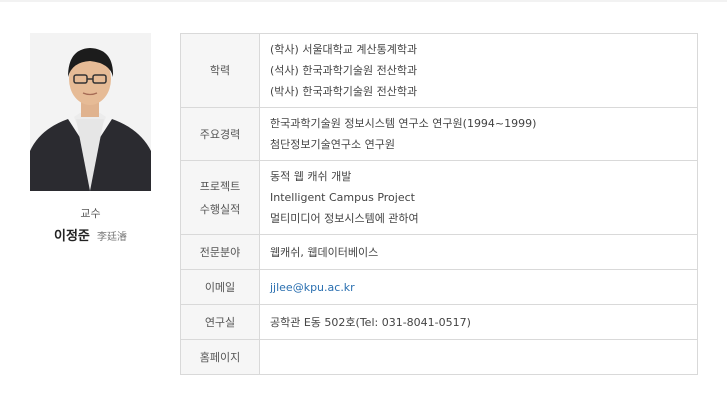 The height and width of the screenshot is (405, 727). I want to click on portrait-image, so click(90, 112).